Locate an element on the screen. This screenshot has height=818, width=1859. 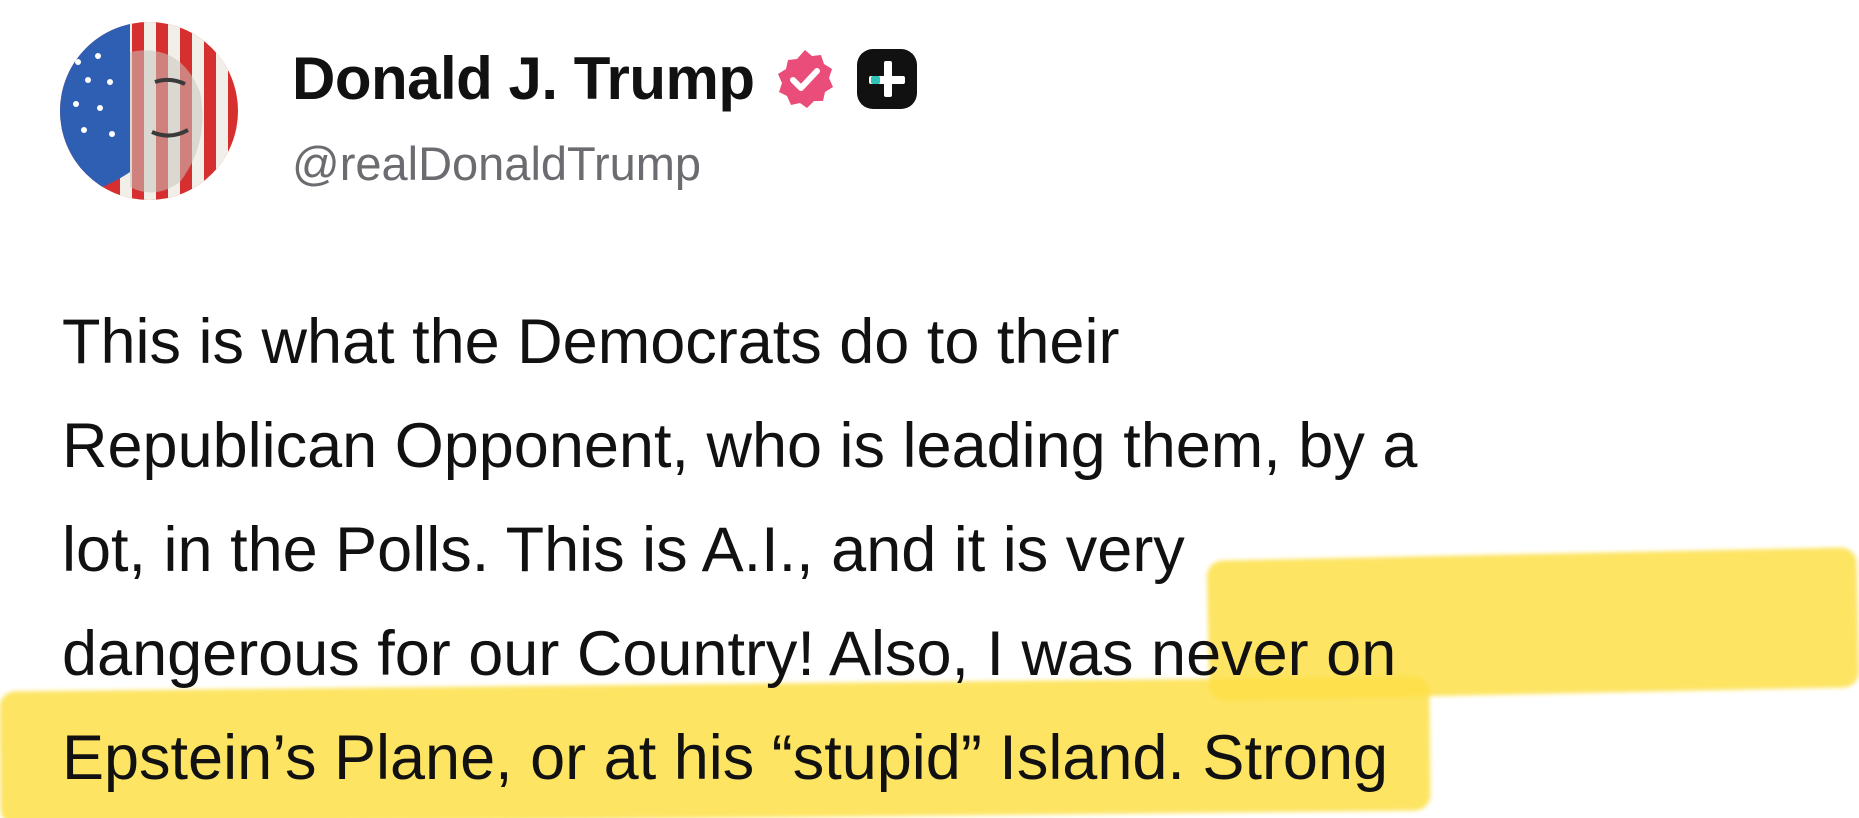
author-handle: @realDonaldTrump is located at coordinates (496, 163).